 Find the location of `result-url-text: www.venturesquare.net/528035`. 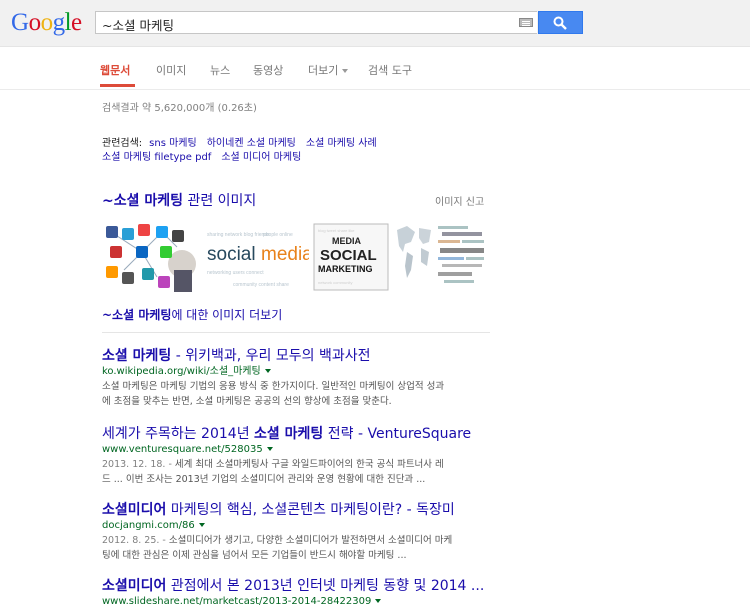

result-url-text: www.venturesquare.net/528035 is located at coordinates (182, 449).